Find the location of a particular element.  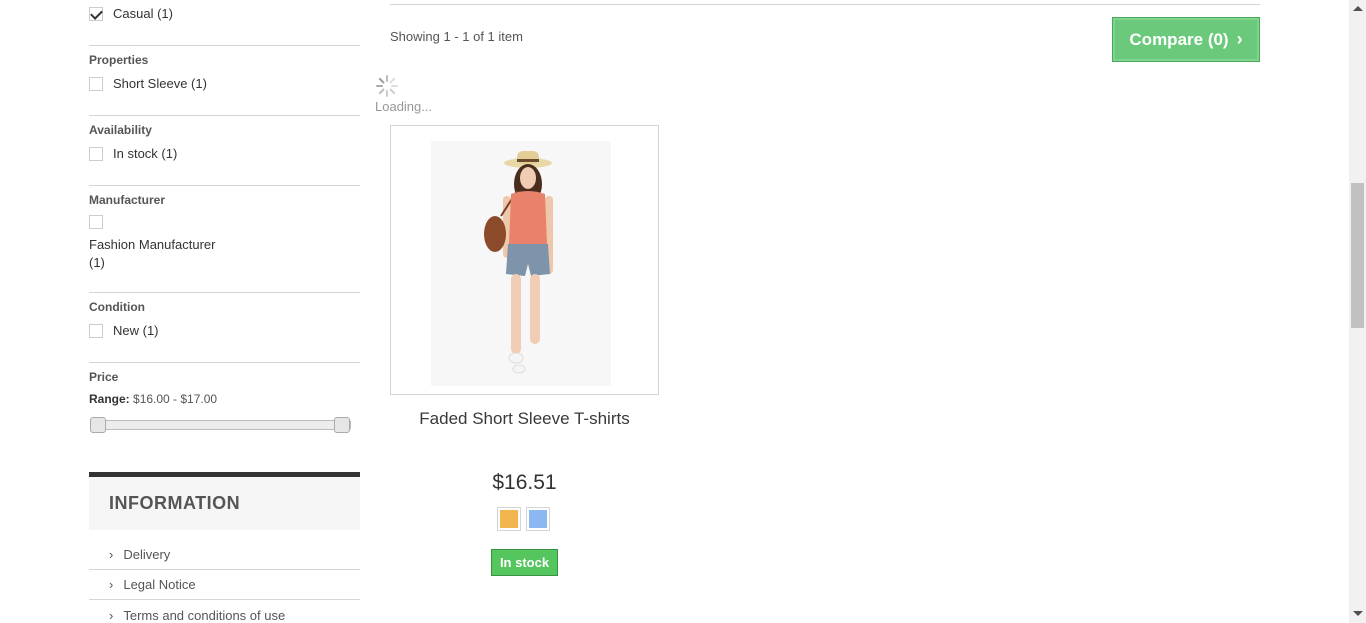

slider-max-handle is located at coordinates (342, 425).